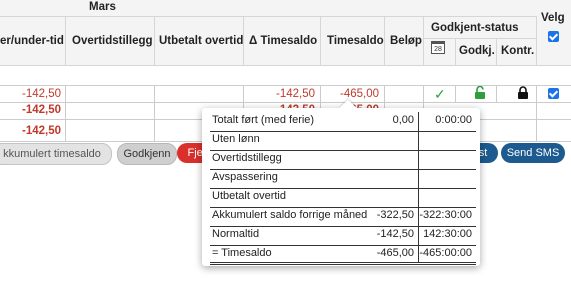  I want to click on popup-row-avspassering: Avspassering, so click(245, 177).